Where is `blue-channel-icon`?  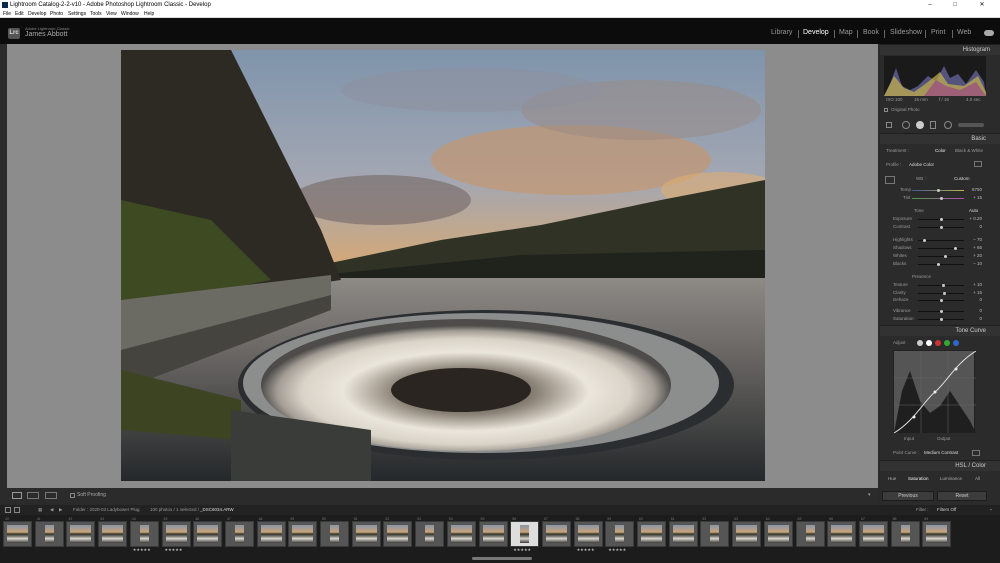 blue-channel-icon is located at coordinates (956, 343).